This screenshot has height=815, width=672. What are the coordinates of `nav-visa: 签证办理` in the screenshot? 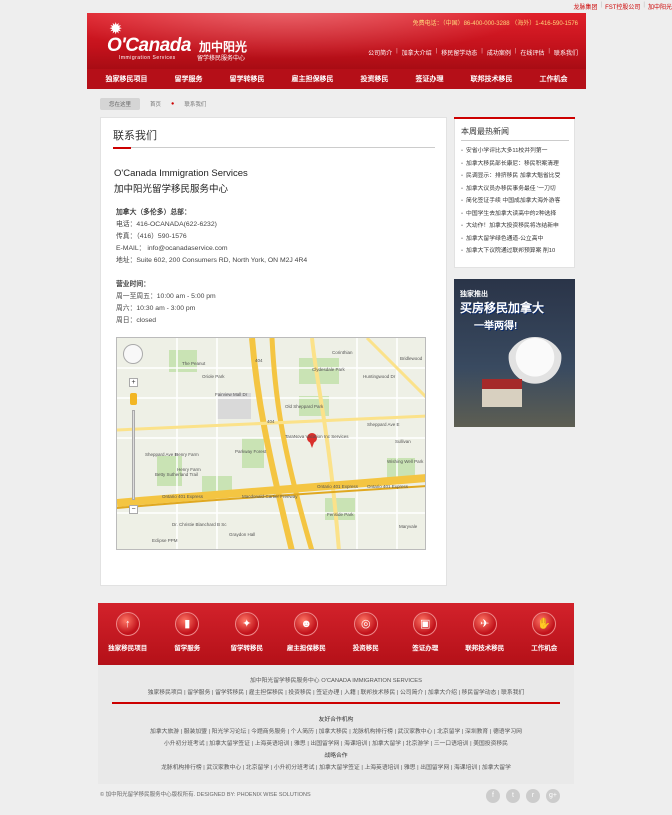 It's located at (430, 79).